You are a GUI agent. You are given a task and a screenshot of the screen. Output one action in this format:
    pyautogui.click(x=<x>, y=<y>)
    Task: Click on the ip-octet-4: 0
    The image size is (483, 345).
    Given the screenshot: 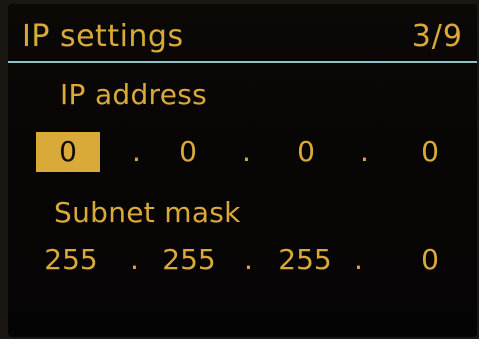 What is the action you would take?
    pyautogui.click(x=430, y=152)
    